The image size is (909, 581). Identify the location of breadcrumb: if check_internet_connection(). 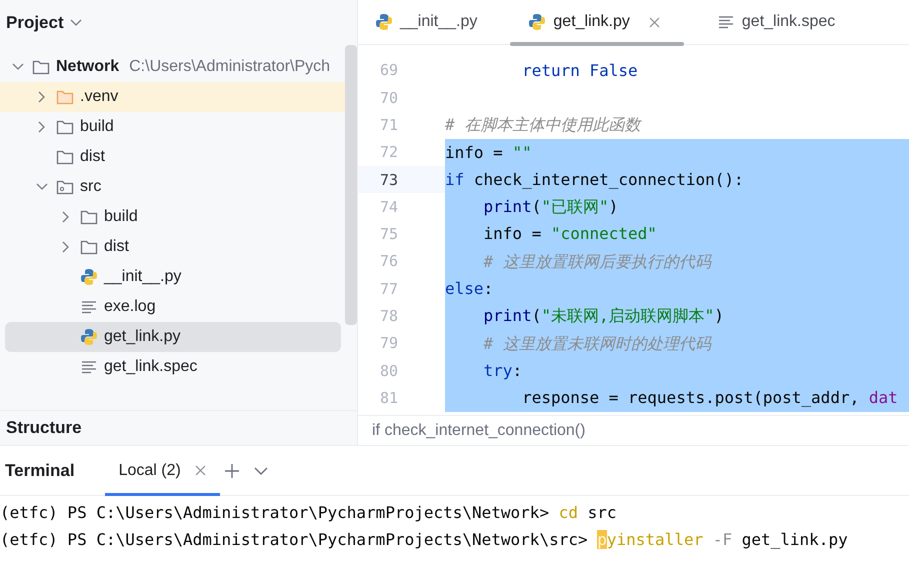
(479, 430).